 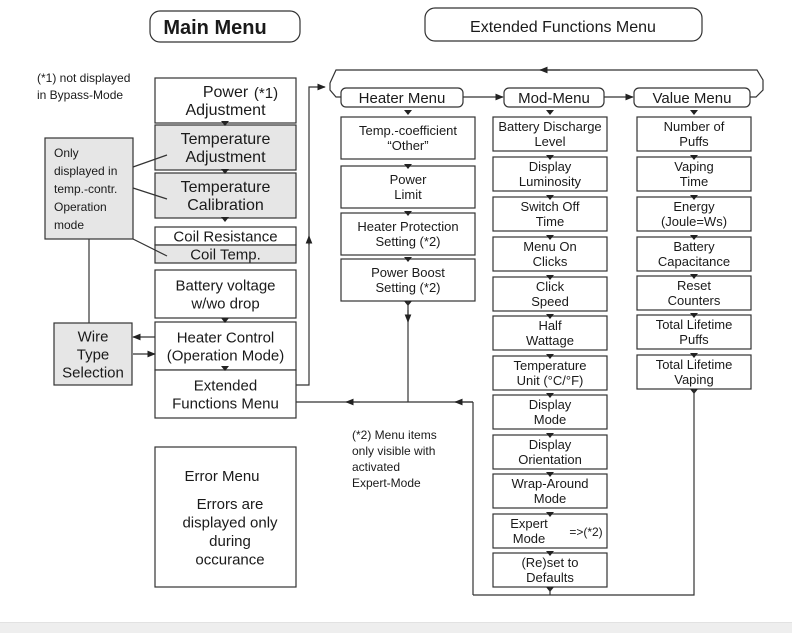 I want to click on box-label: Orientation, so click(x=550, y=459).